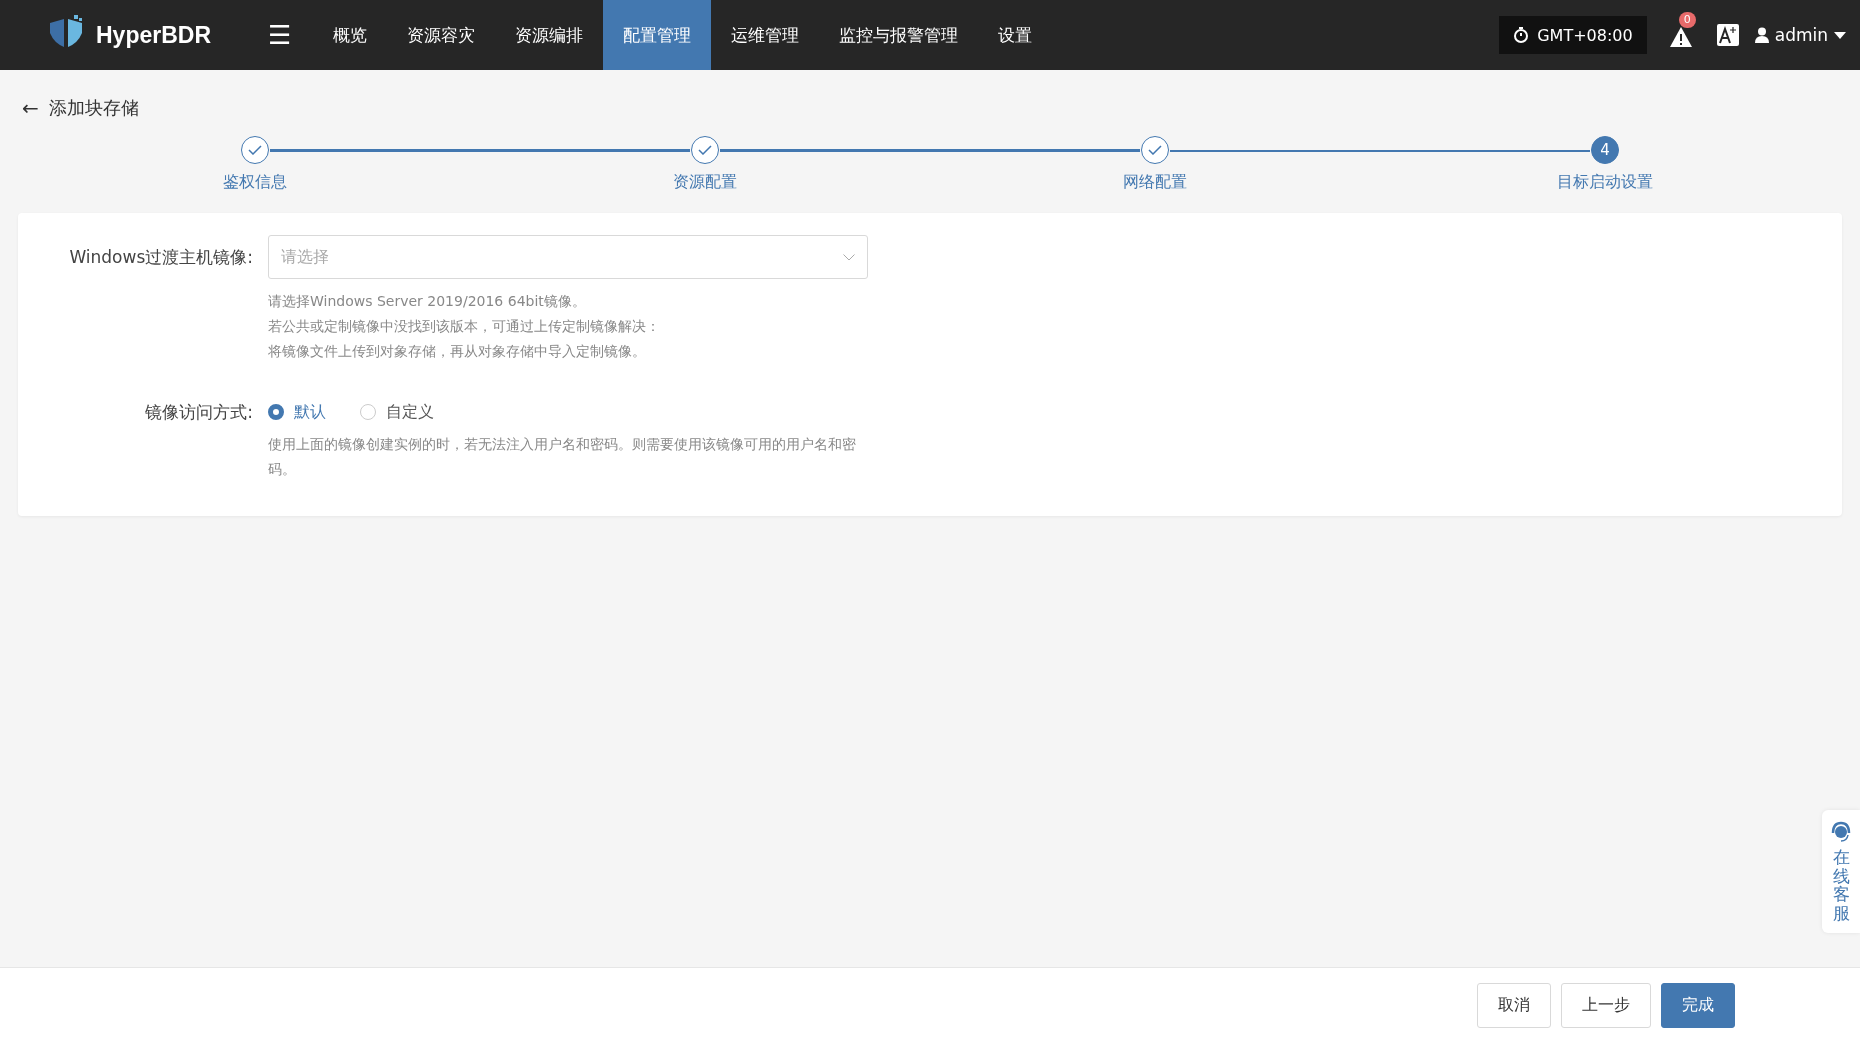  Describe the element at coordinates (1521, 35) in the screenshot. I see `stopwatch-icon` at that location.